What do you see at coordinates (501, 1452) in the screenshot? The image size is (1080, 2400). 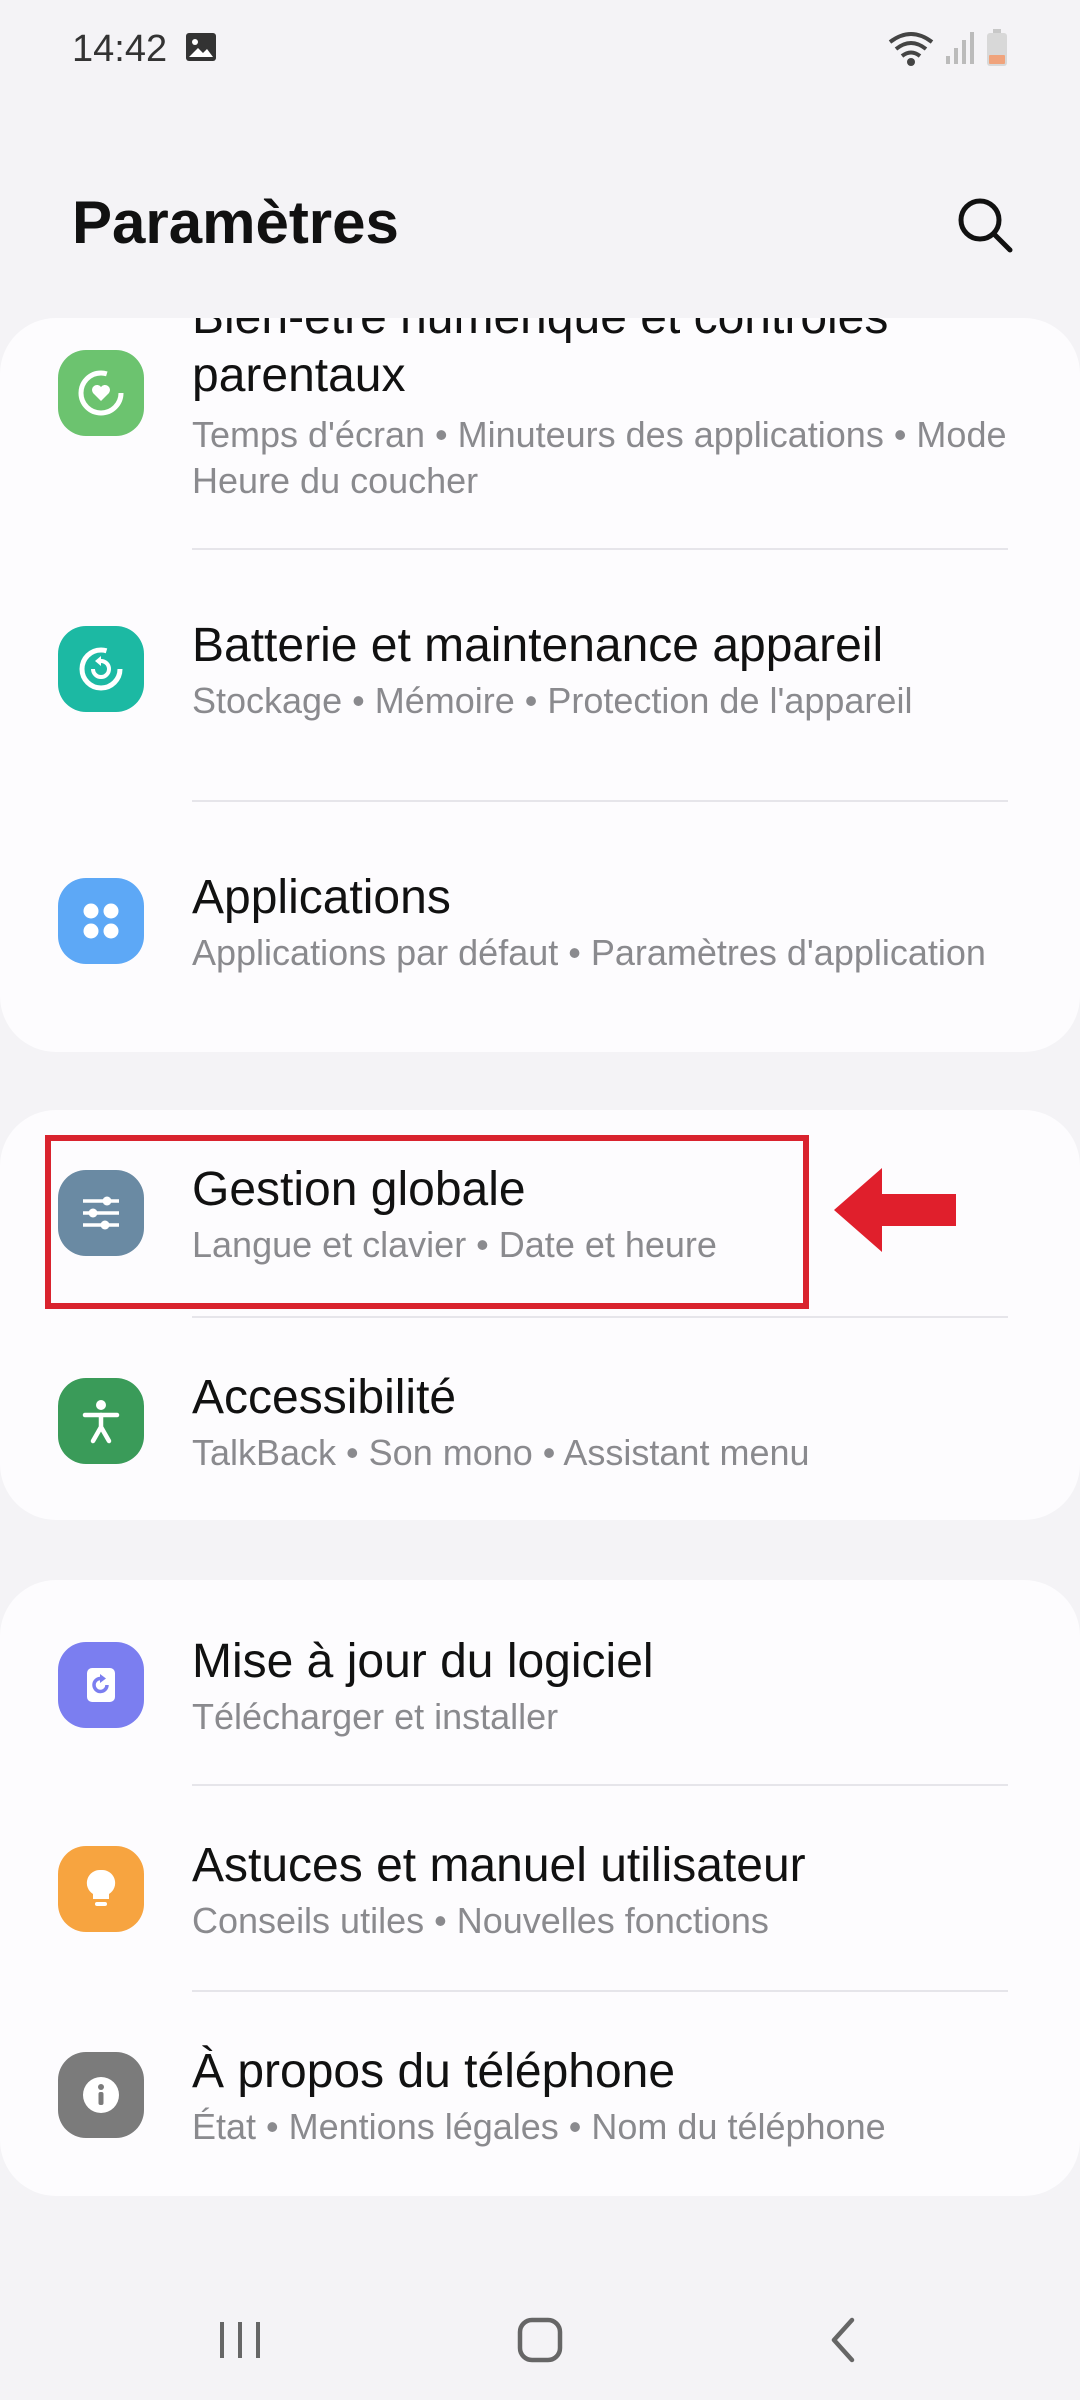 I see `settings-item-subtitle: TalkBack • Son mono • Assistant menu` at bounding box center [501, 1452].